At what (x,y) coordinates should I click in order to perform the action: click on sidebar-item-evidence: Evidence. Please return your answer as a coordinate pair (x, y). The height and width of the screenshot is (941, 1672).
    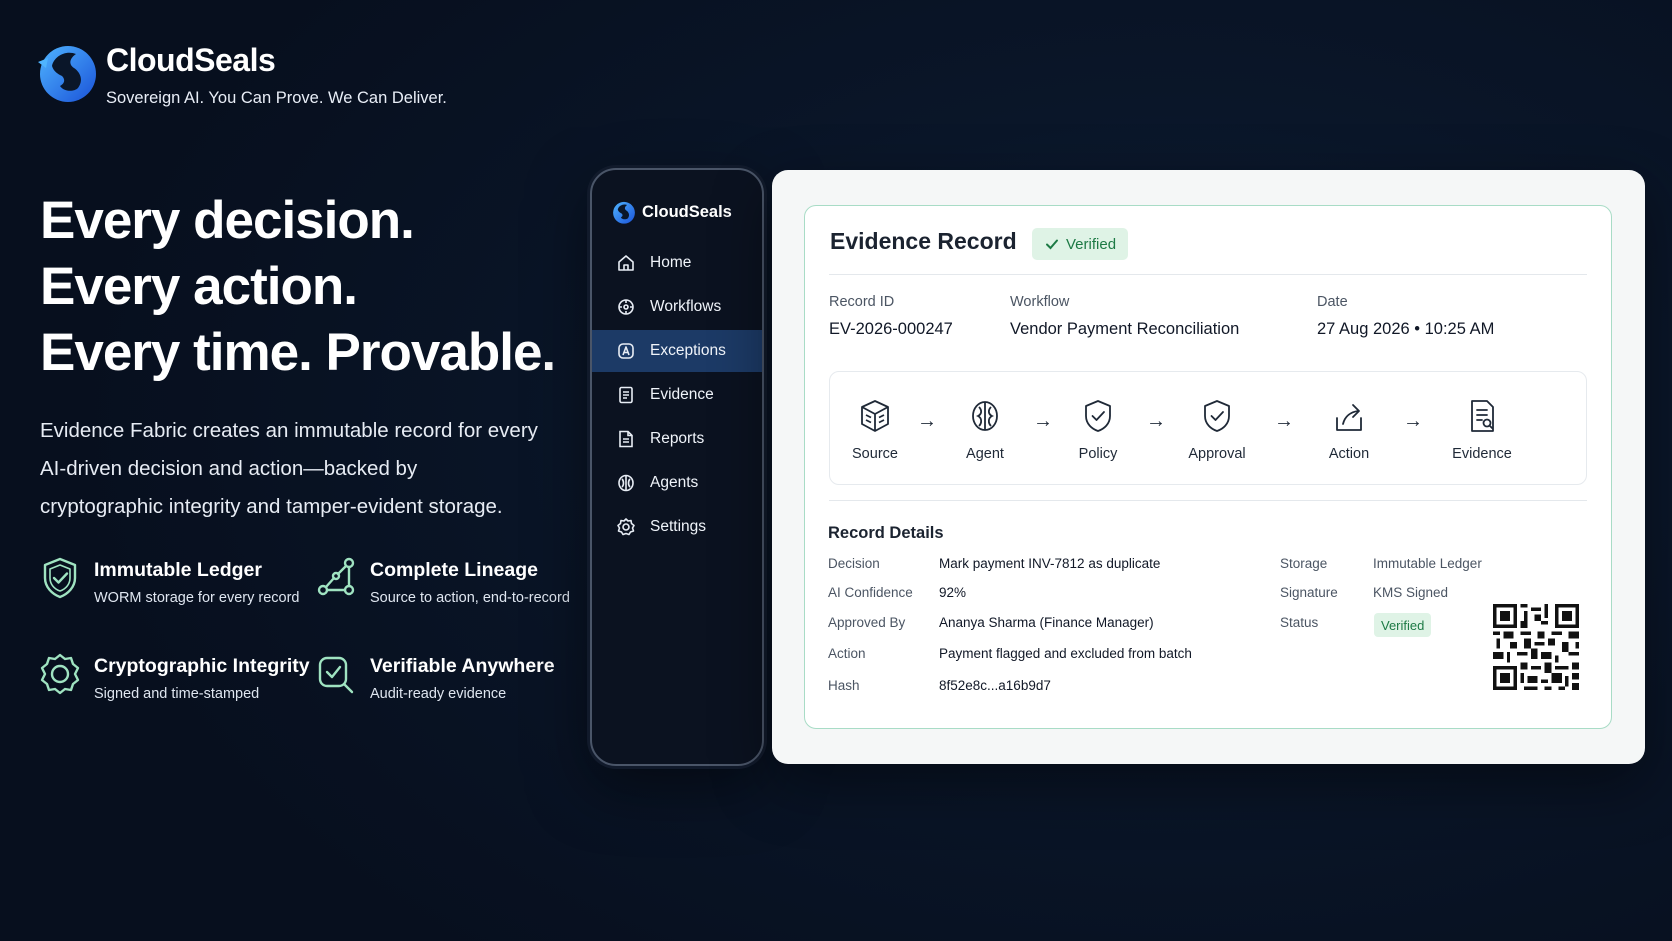
    Looking at the image, I should click on (677, 395).